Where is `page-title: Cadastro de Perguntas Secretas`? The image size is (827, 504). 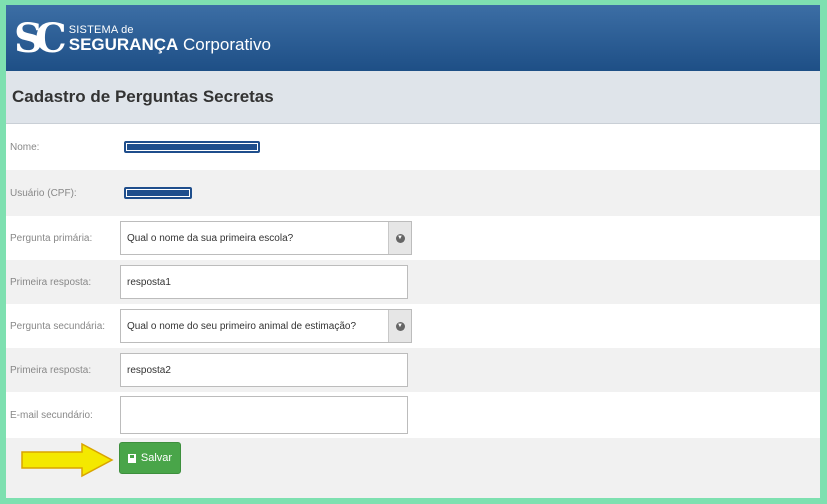 page-title: Cadastro de Perguntas Secretas is located at coordinates (143, 96).